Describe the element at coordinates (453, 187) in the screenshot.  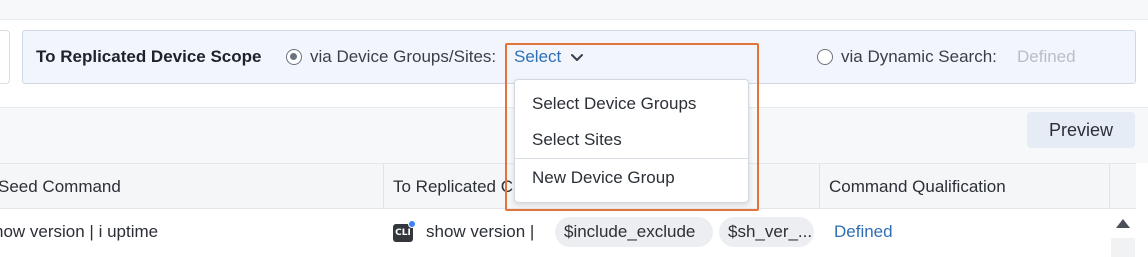
I see `column-header-replicated-command: To Replicated C` at that location.